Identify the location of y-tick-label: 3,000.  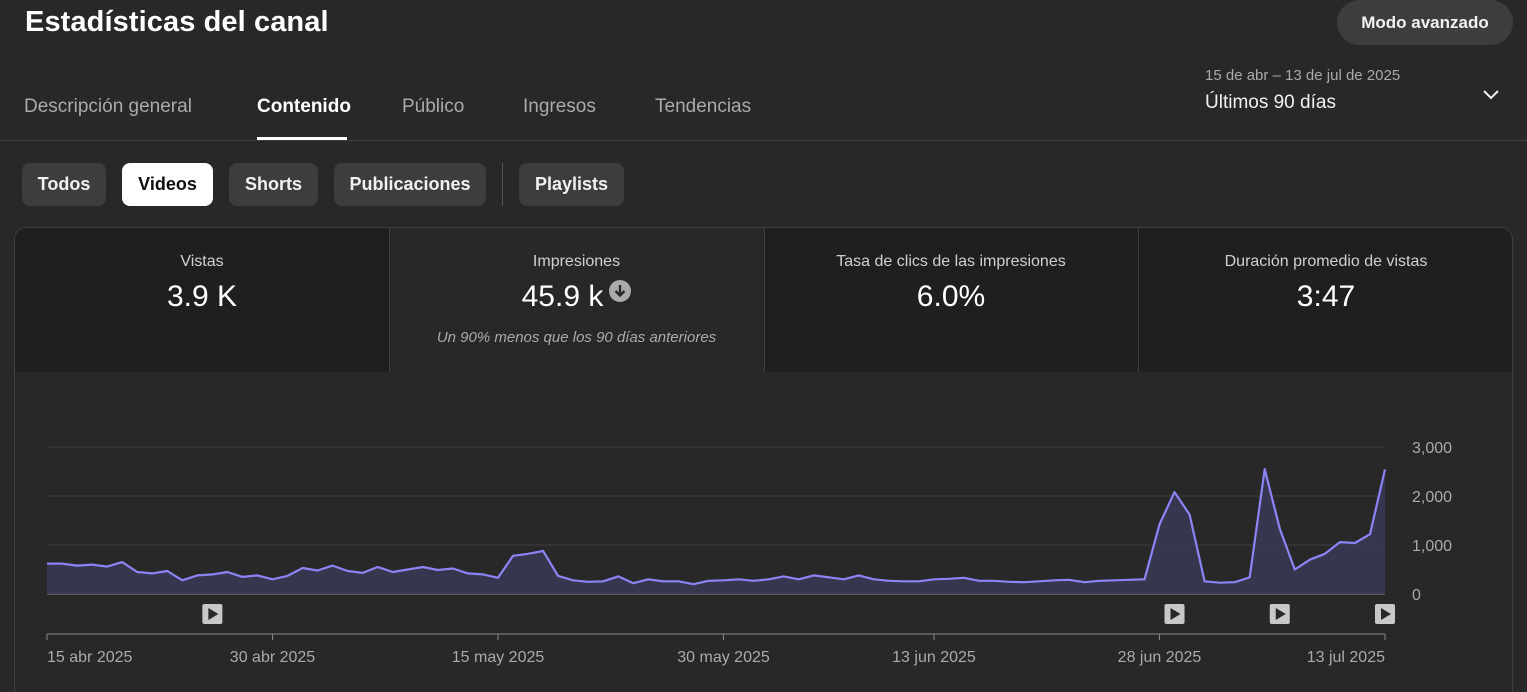
(1432, 448).